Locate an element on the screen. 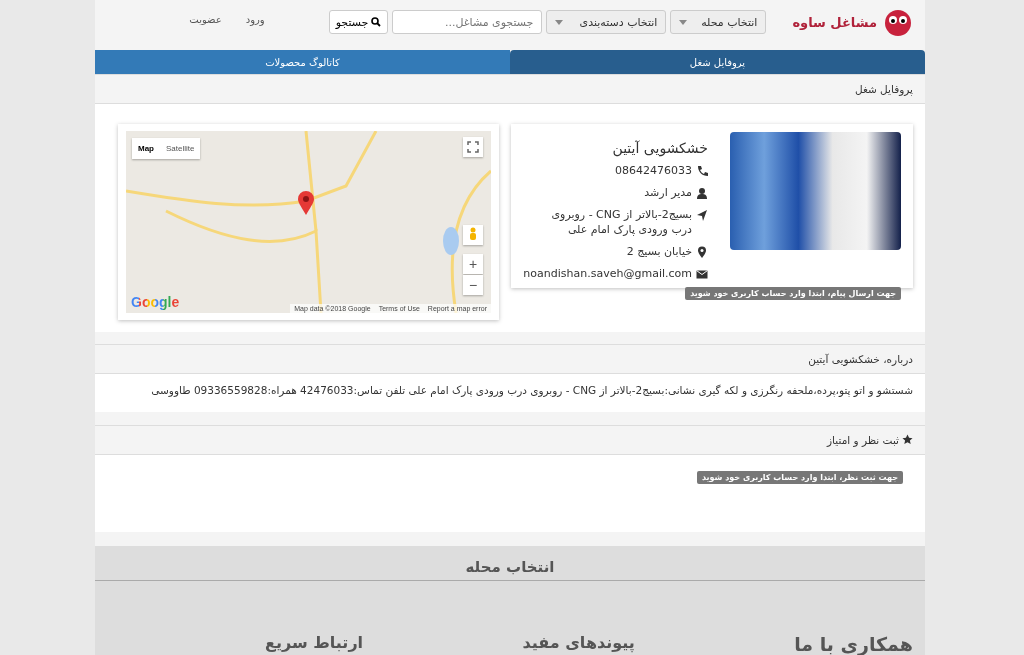 The height and width of the screenshot is (655, 1024). section-header: درباره، خشکشویی آیتین is located at coordinates (510, 359).